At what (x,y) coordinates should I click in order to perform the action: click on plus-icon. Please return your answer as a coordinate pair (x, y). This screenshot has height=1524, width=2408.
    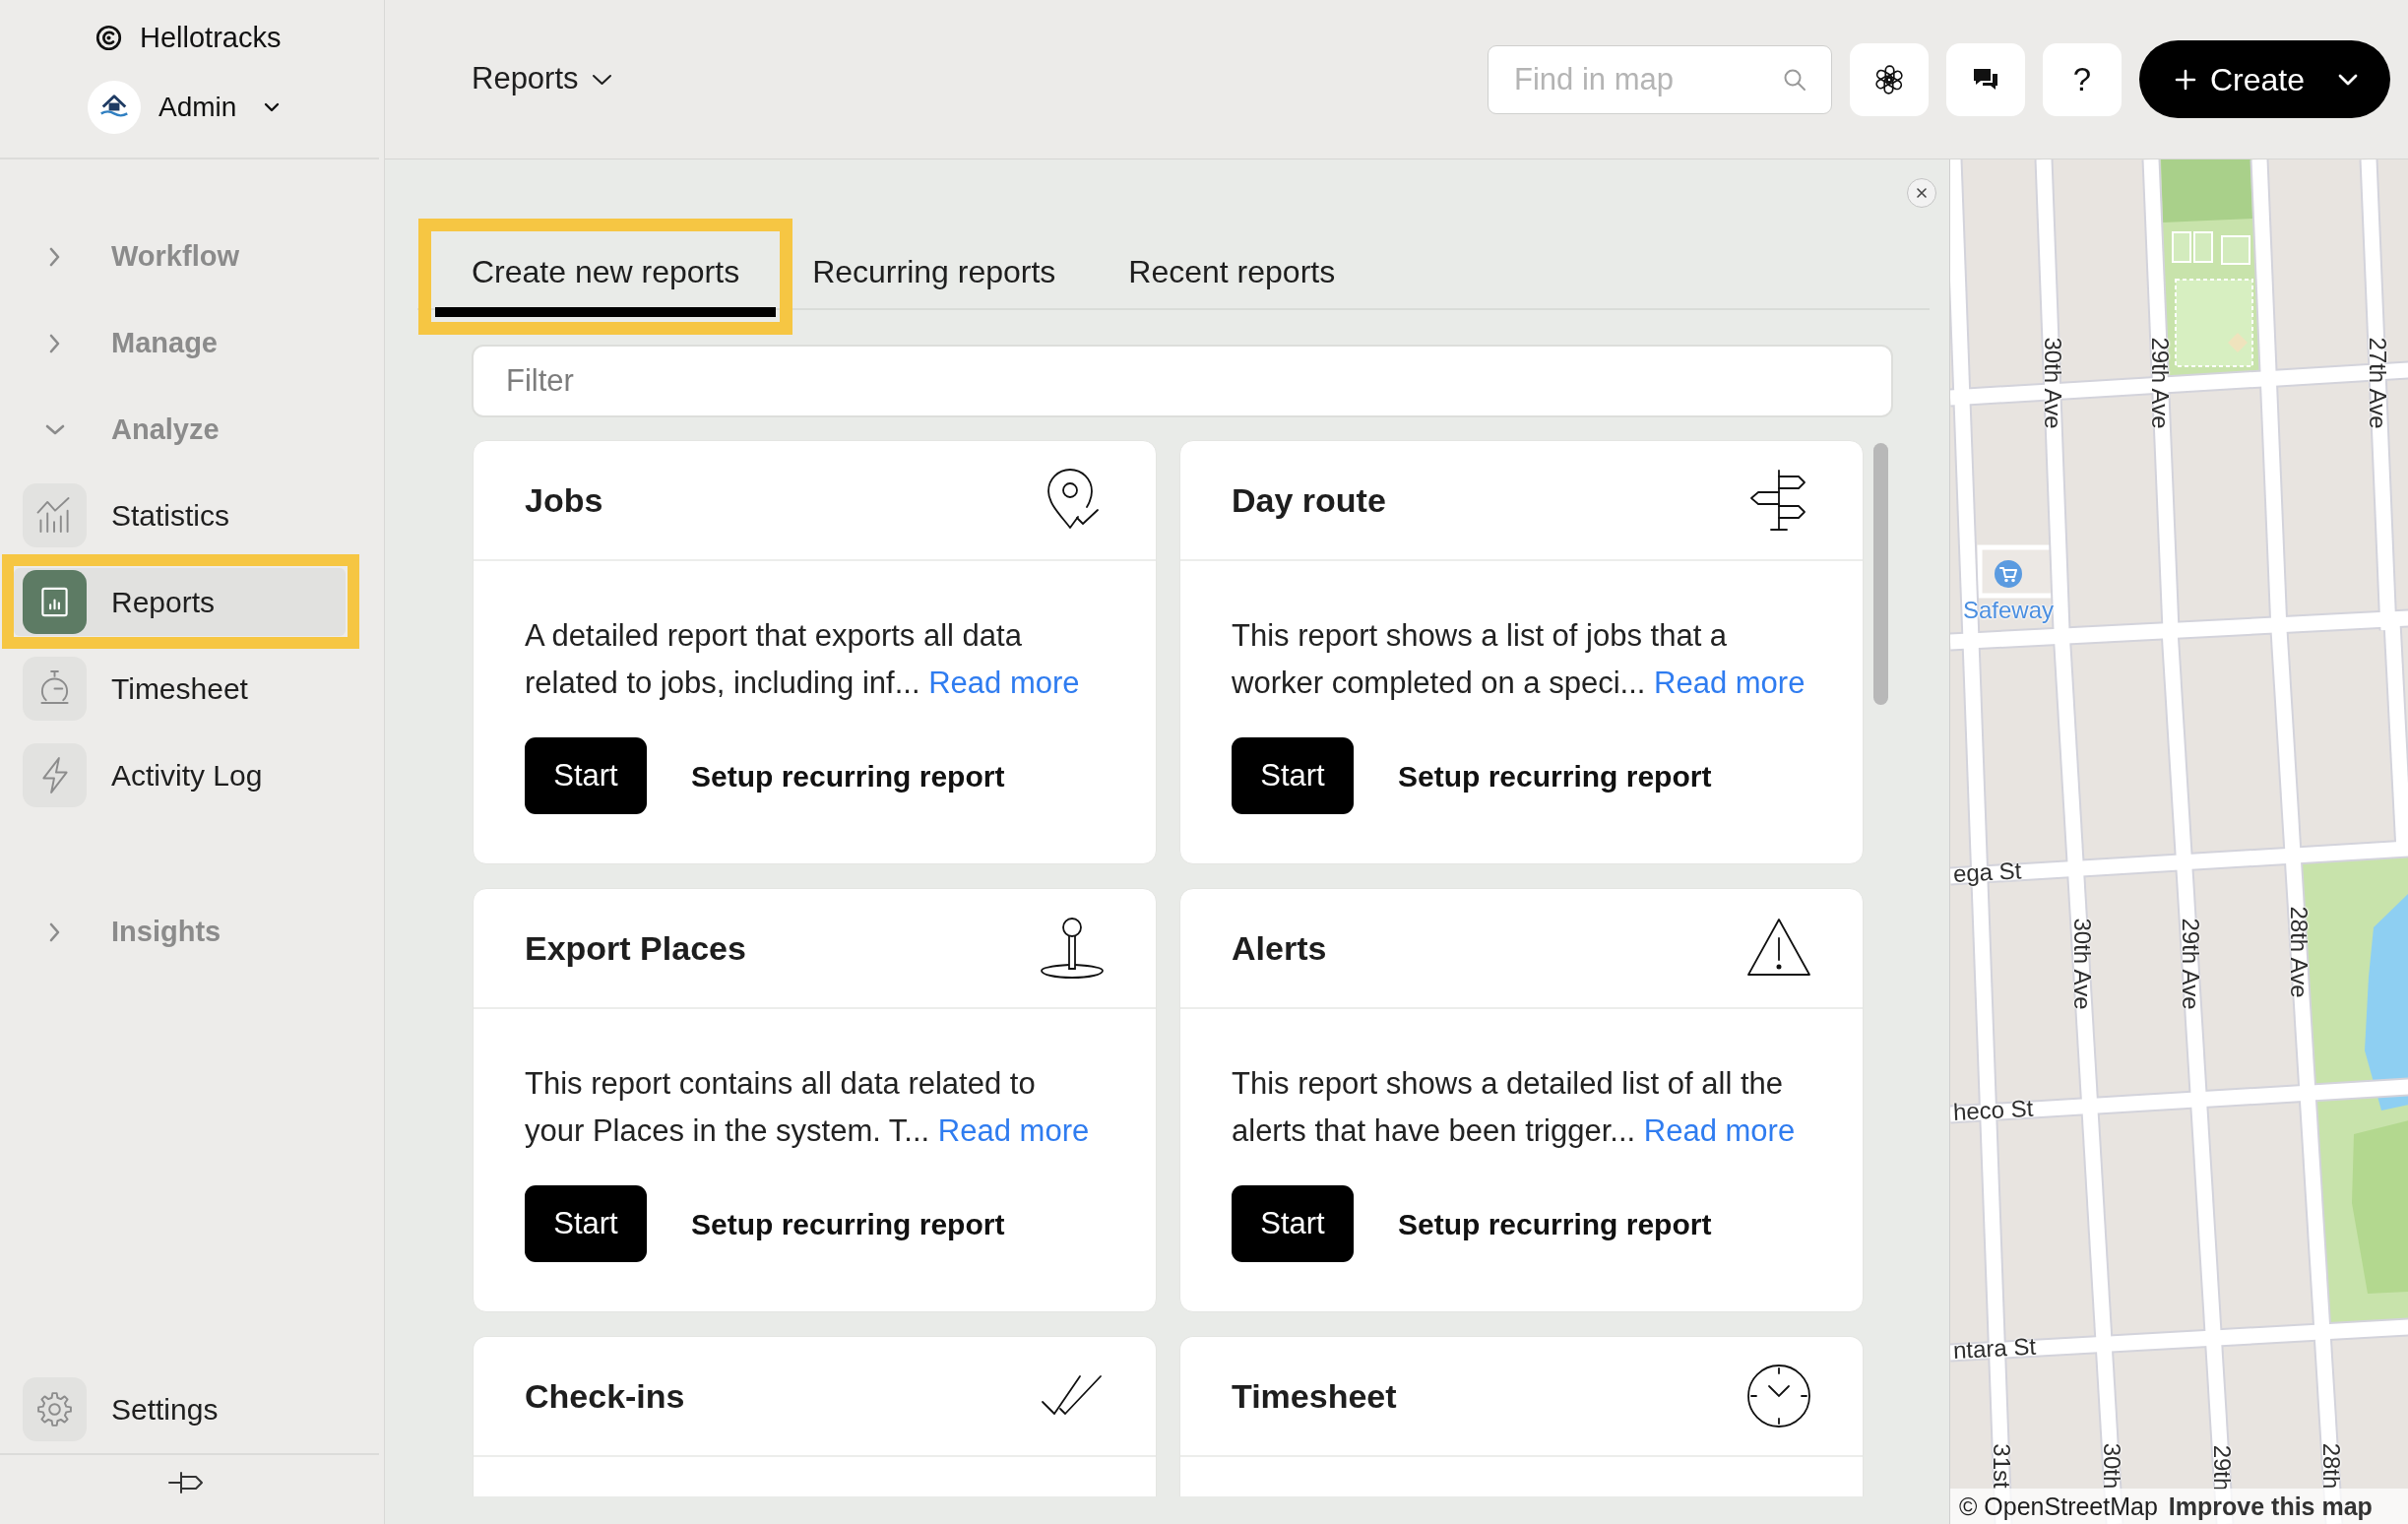
    Looking at the image, I should click on (2185, 79).